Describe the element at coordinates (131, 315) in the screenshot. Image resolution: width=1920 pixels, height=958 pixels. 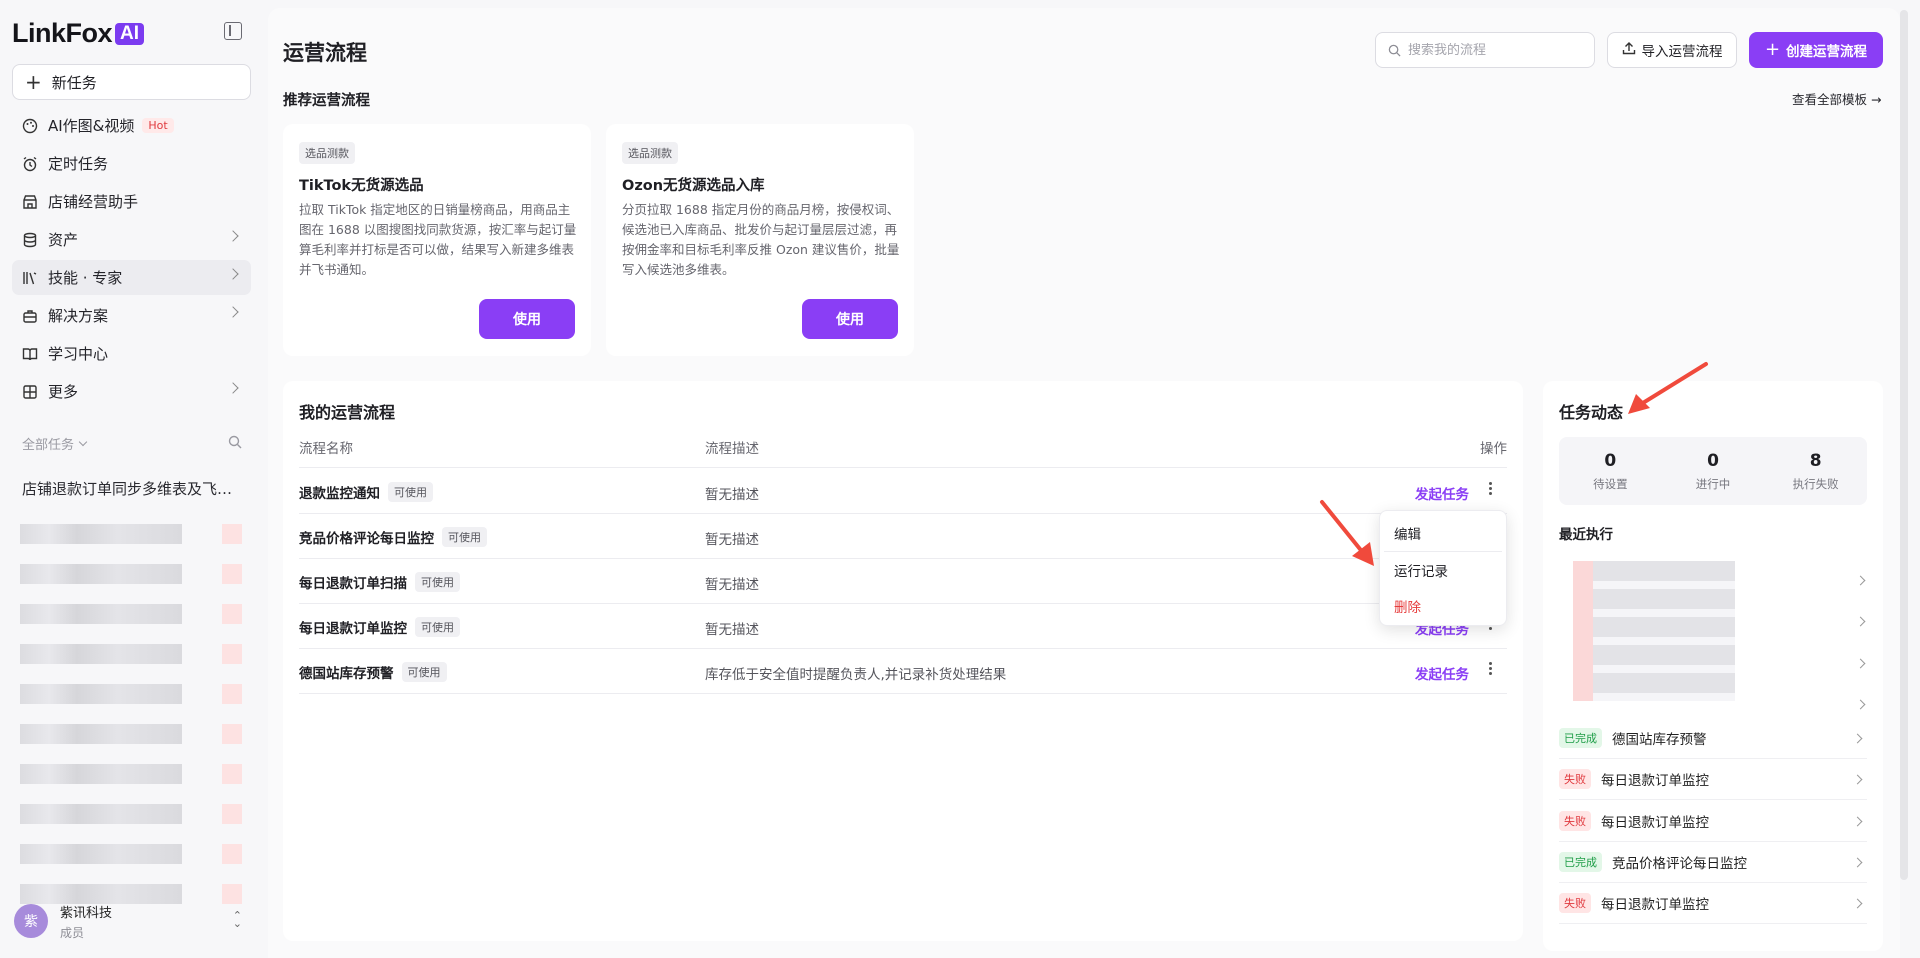
I see `sidebar-item-solutions: 解决方案` at that location.